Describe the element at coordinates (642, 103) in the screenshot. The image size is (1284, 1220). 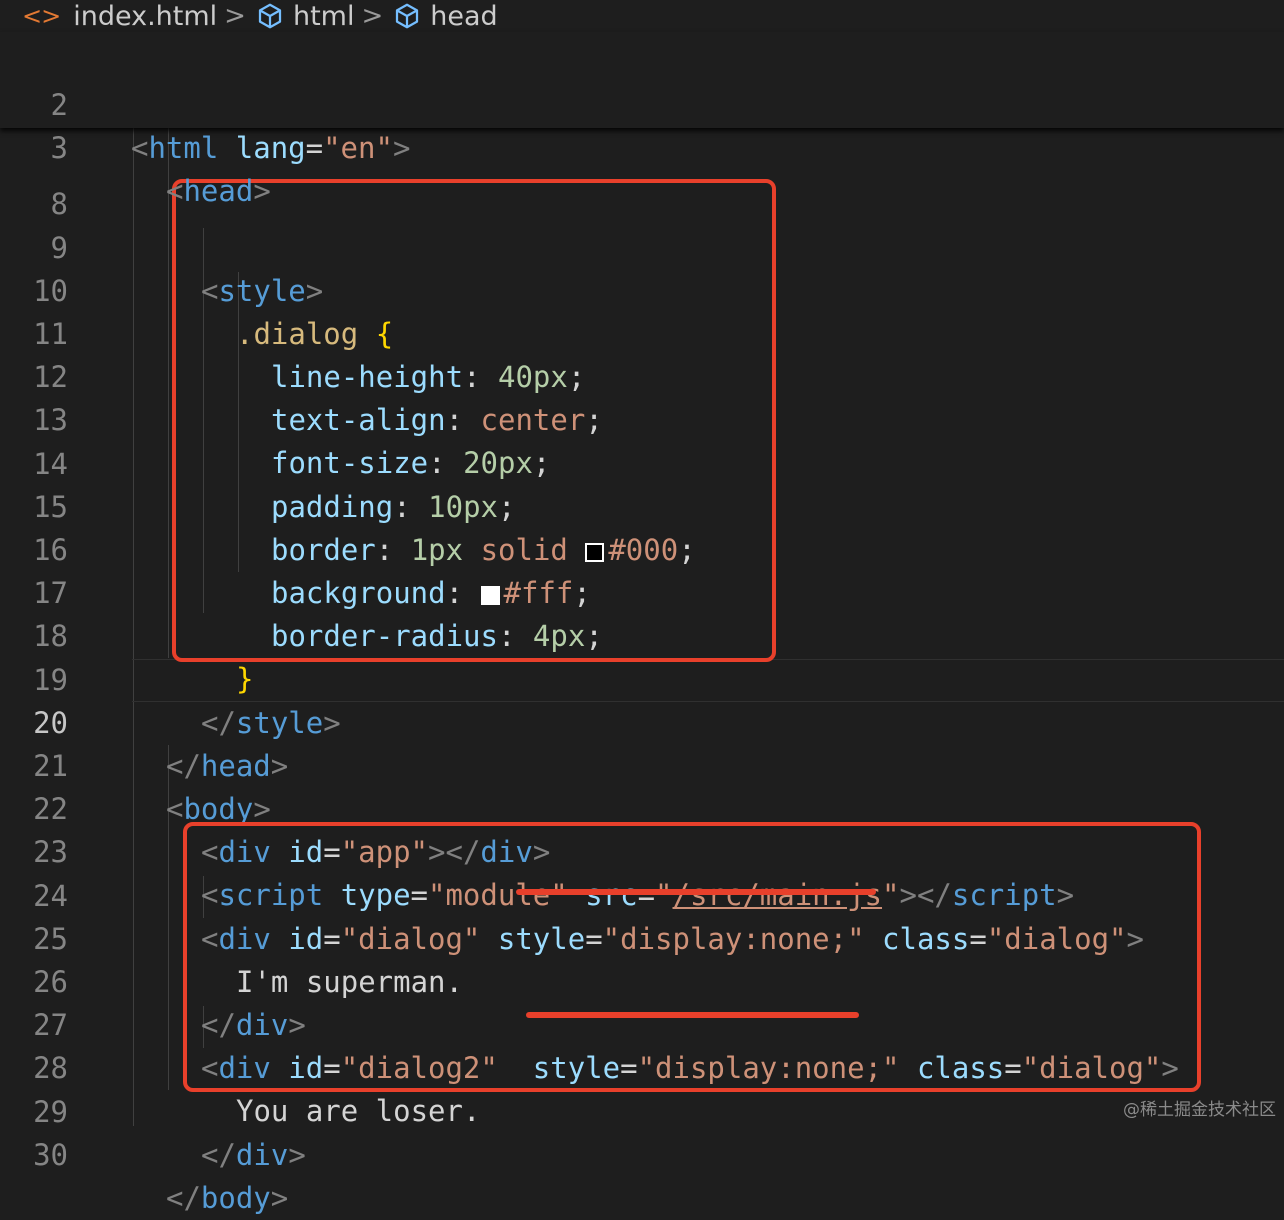
I see `code-line: 2 <html lang="en">` at that location.